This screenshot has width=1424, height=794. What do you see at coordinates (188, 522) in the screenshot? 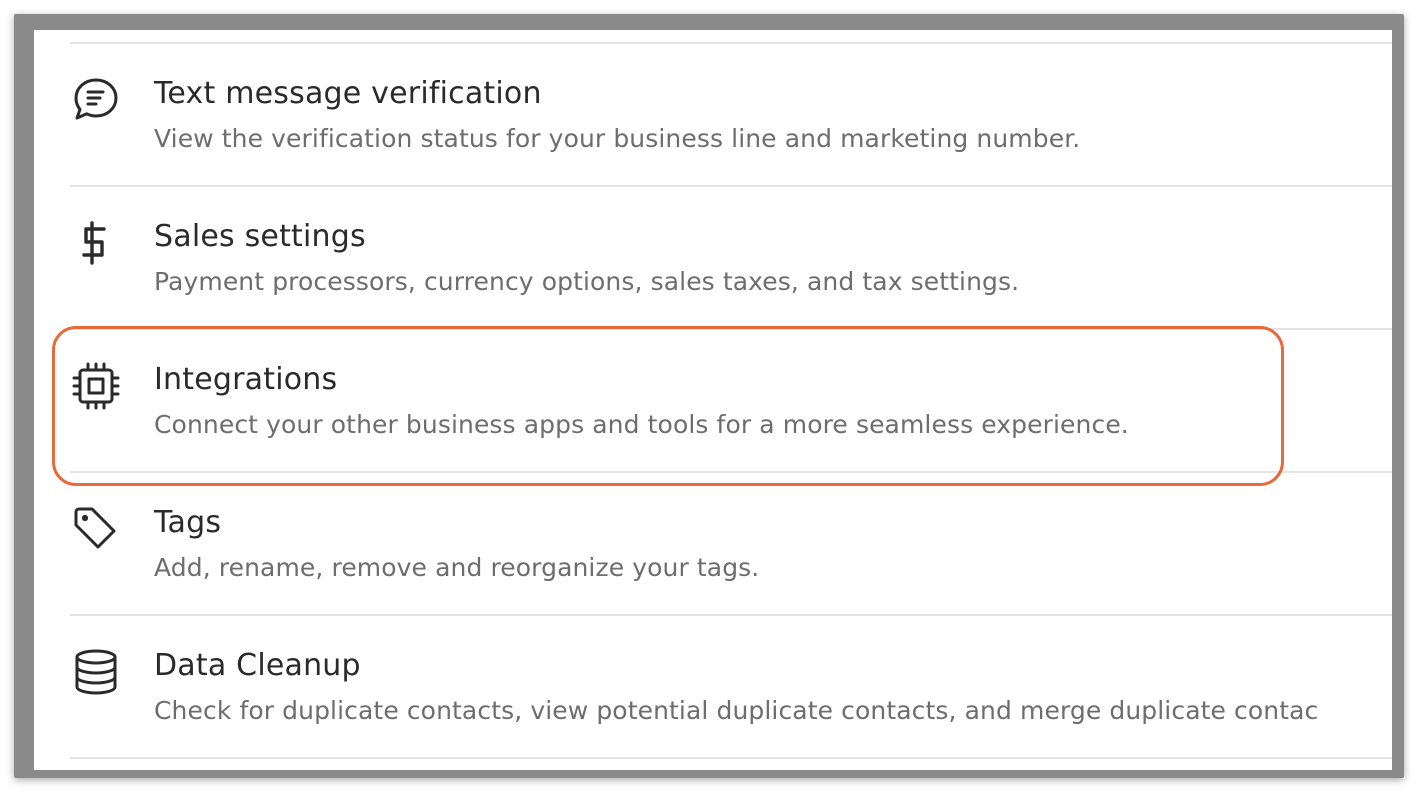
I see `item-title: Tags` at bounding box center [188, 522].